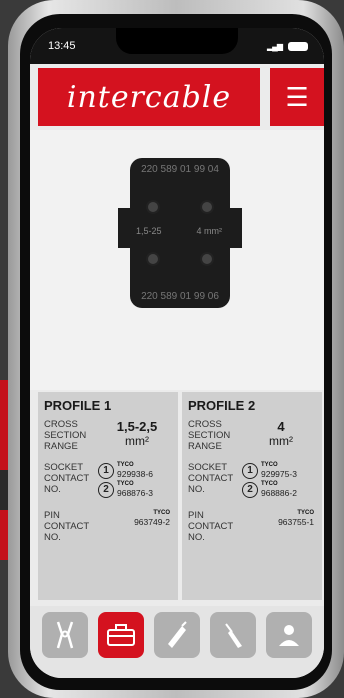 The width and height of the screenshot is (344, 698). I want to click on die-notch-left, so click(125, 228).